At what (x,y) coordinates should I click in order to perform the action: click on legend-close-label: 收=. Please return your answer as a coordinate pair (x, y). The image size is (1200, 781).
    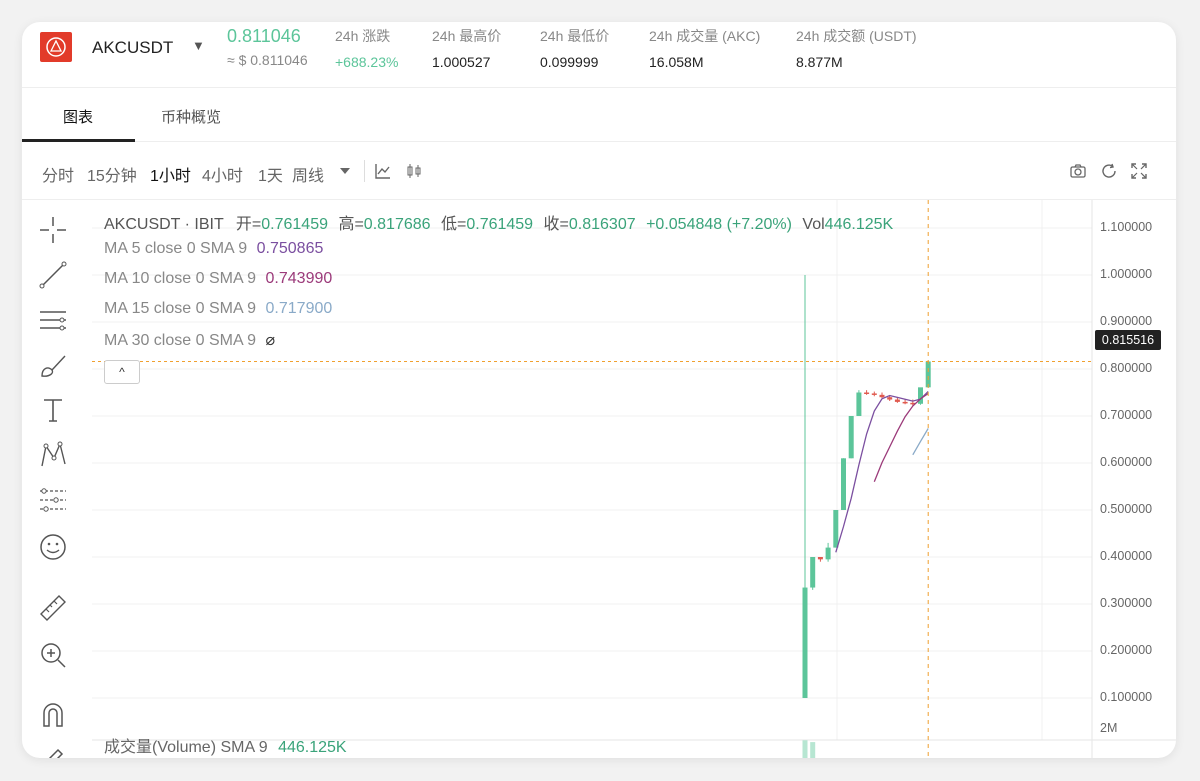
    Looking at the image, I should click on (556, 224).